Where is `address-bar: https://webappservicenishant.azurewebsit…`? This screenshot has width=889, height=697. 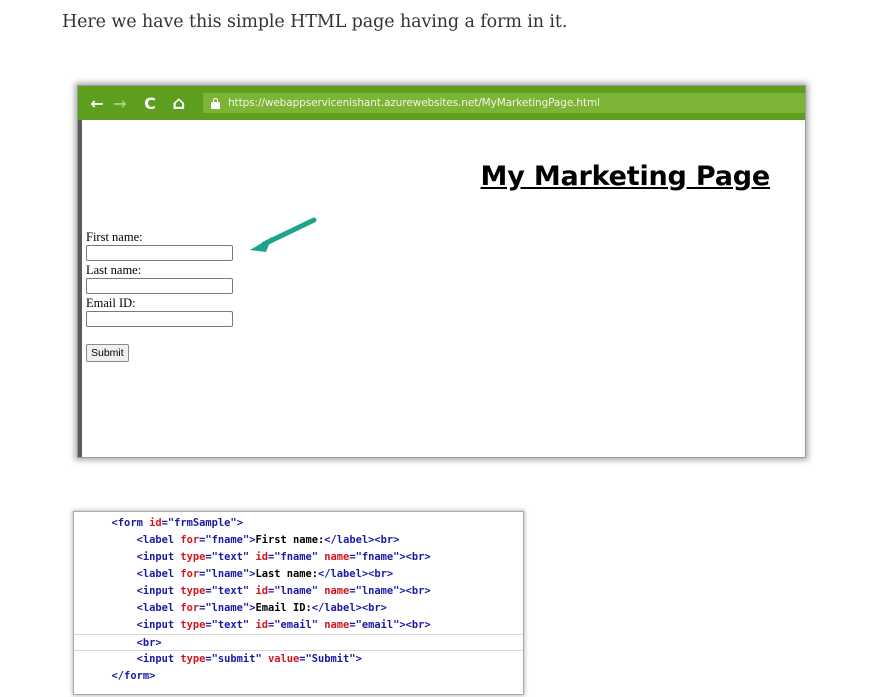 address-bar: https://webappservicenishant.azurewebsit… is located at coordinates (504, 103).